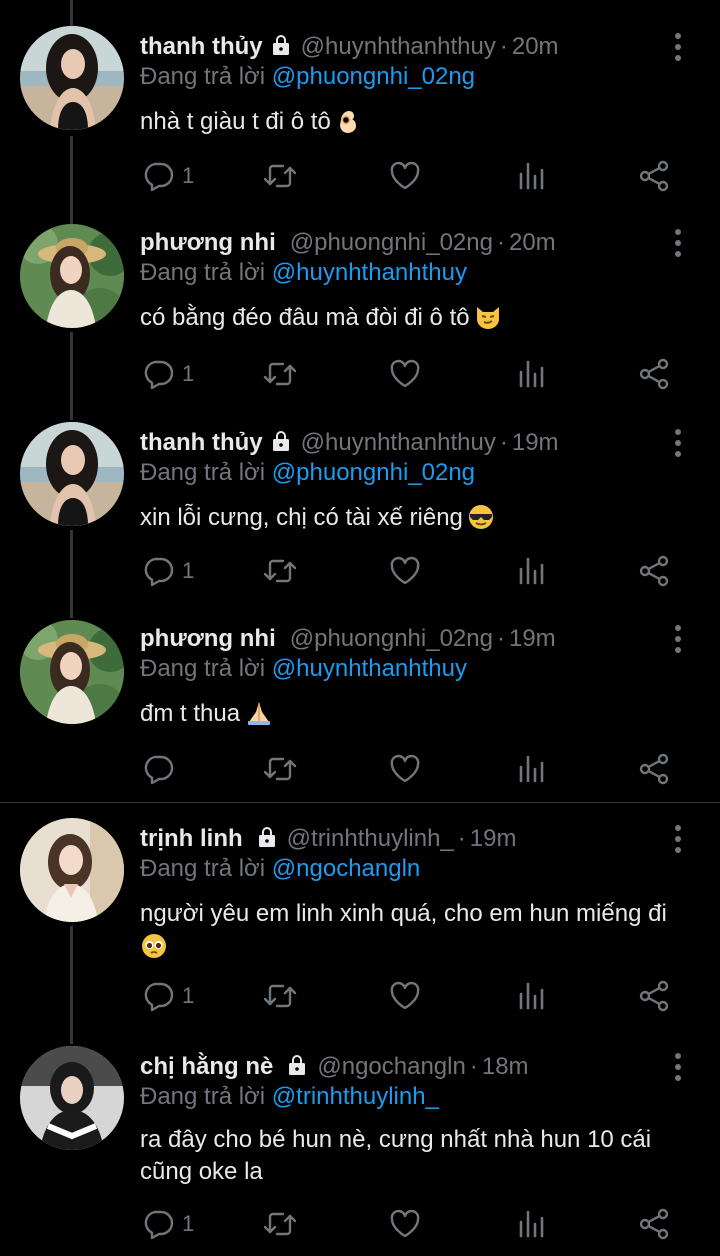 The height and width of the screenshot is (1256, 720). What do you see at coordinates (206, 1066) in the screenshot?
I see `display-name: chị hằng nè` at bounding box center [206, 1066].